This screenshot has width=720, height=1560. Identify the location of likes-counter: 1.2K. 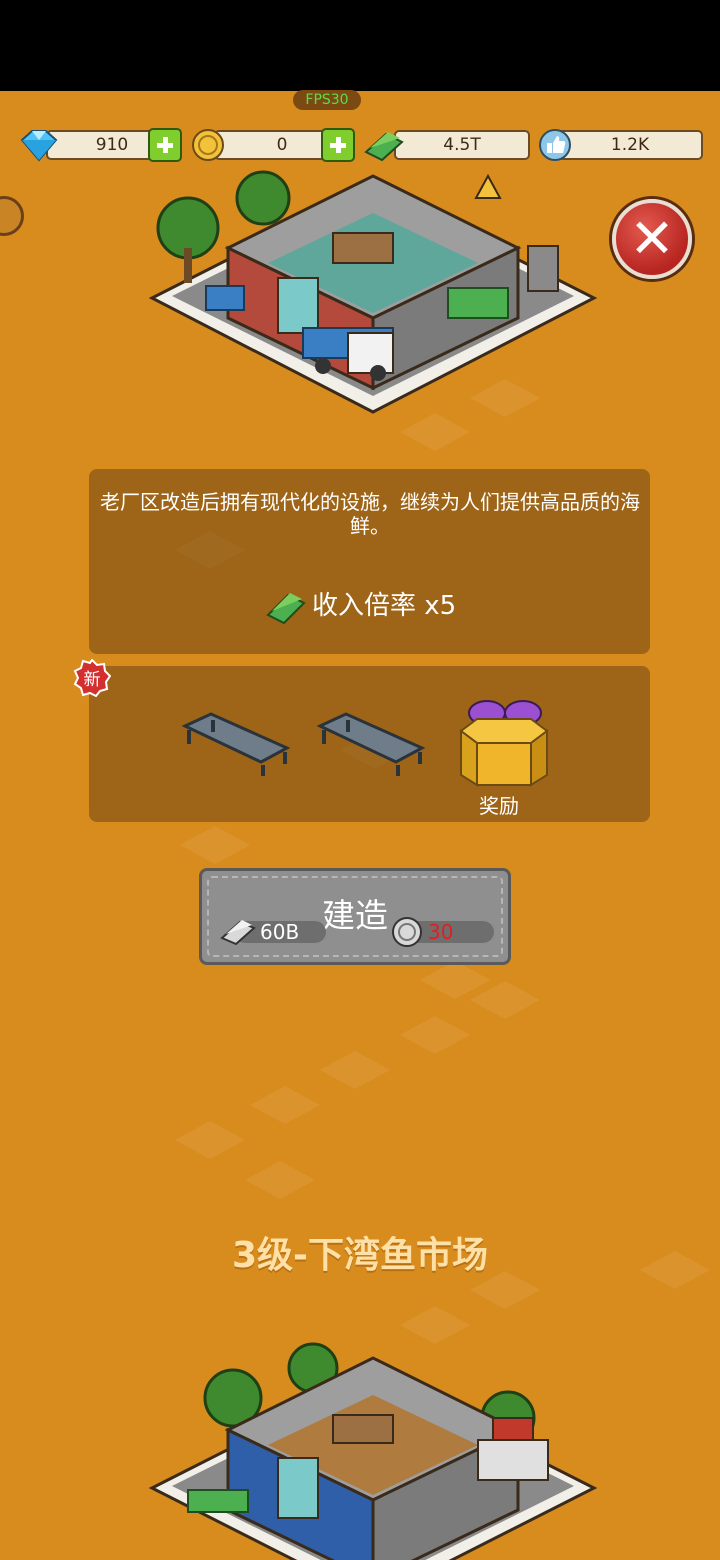
(620, 145).